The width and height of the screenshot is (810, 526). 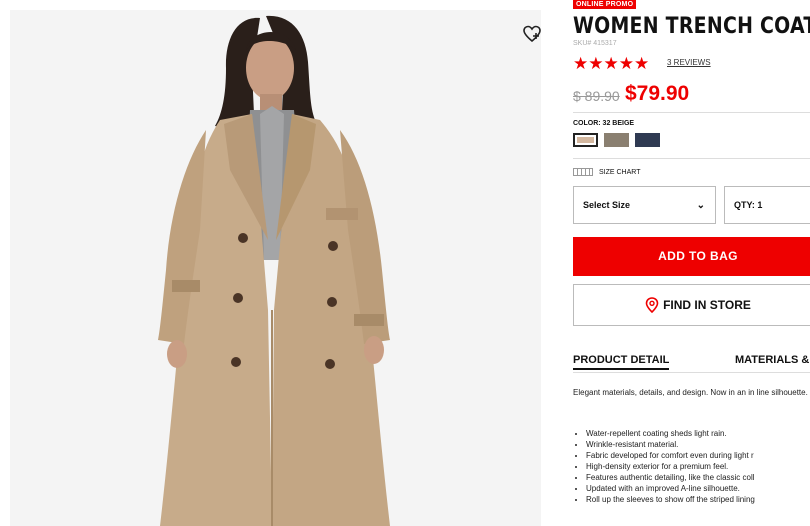 I want to click on swatch-navy, so click(x=647, y=140).